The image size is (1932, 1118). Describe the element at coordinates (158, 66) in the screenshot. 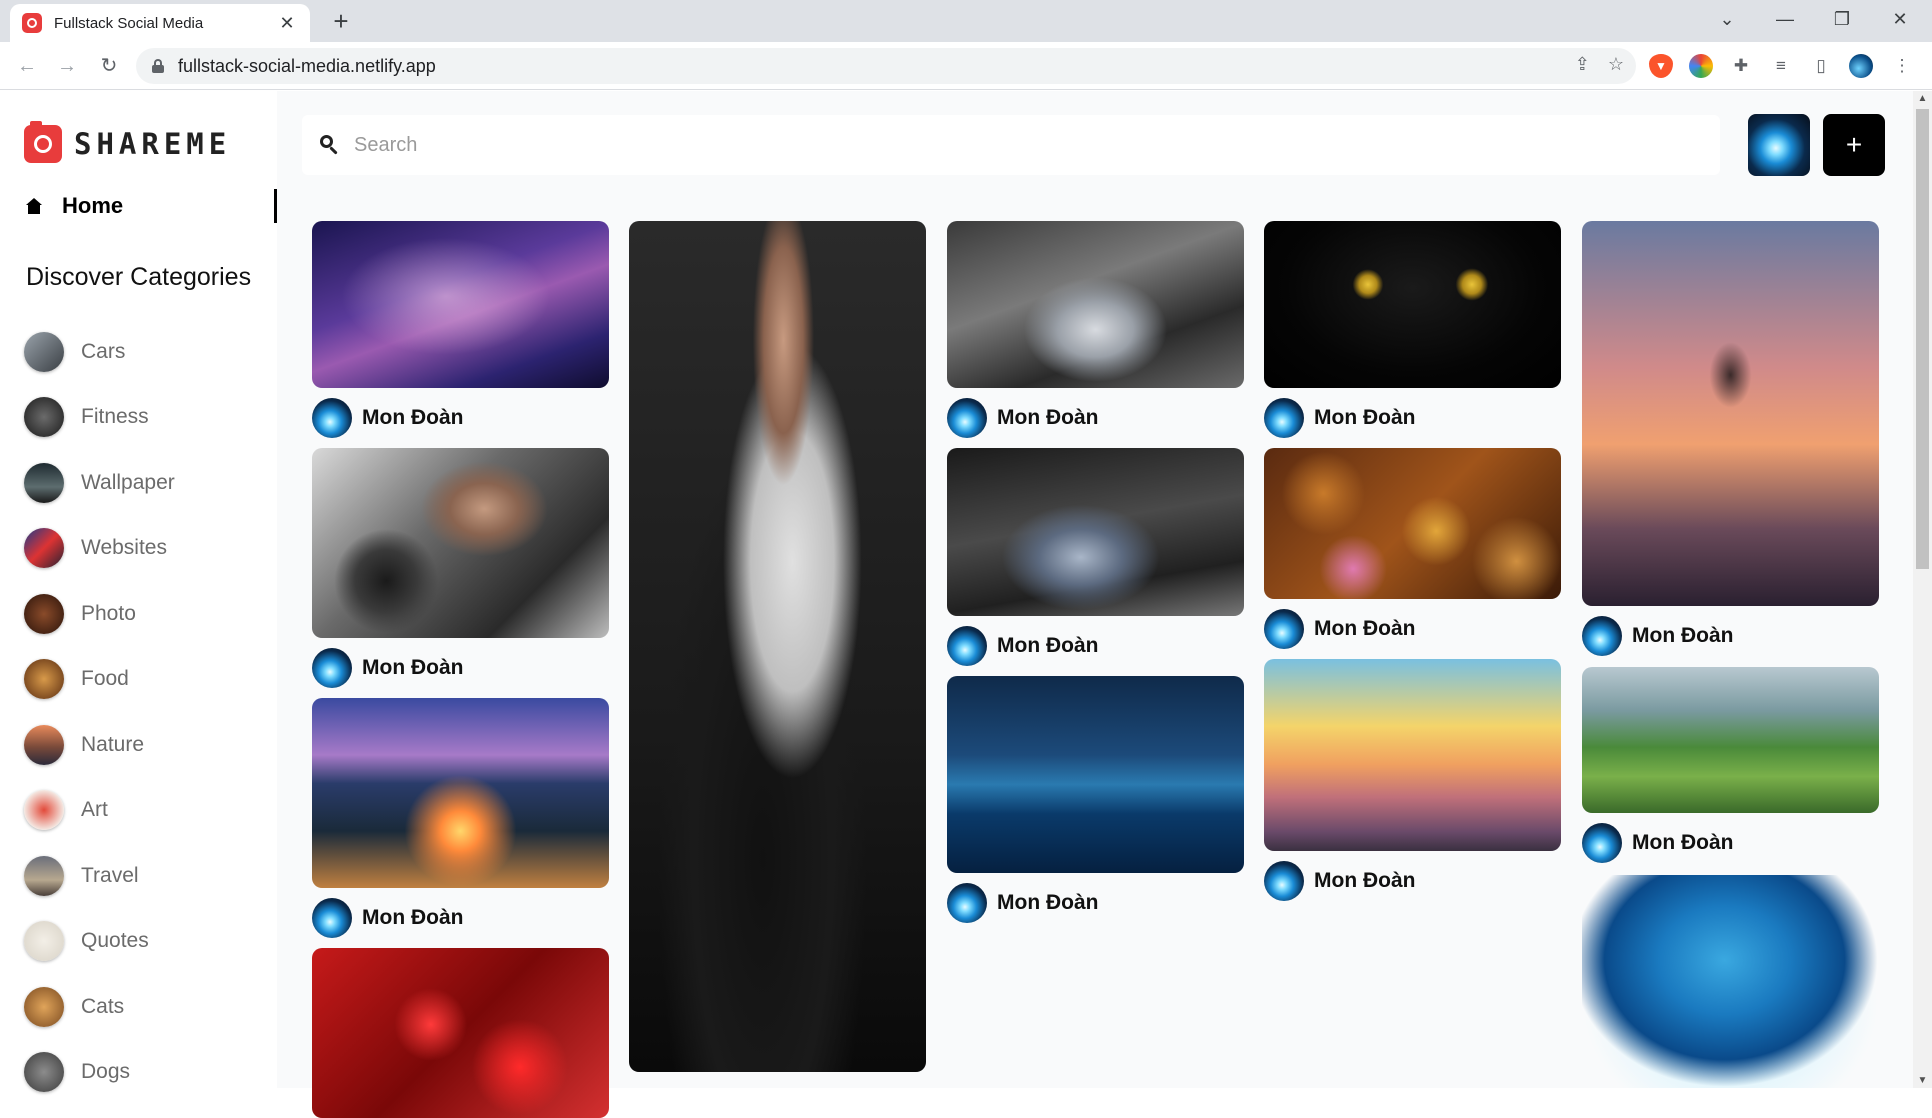

I see `lock-icon` at that location.